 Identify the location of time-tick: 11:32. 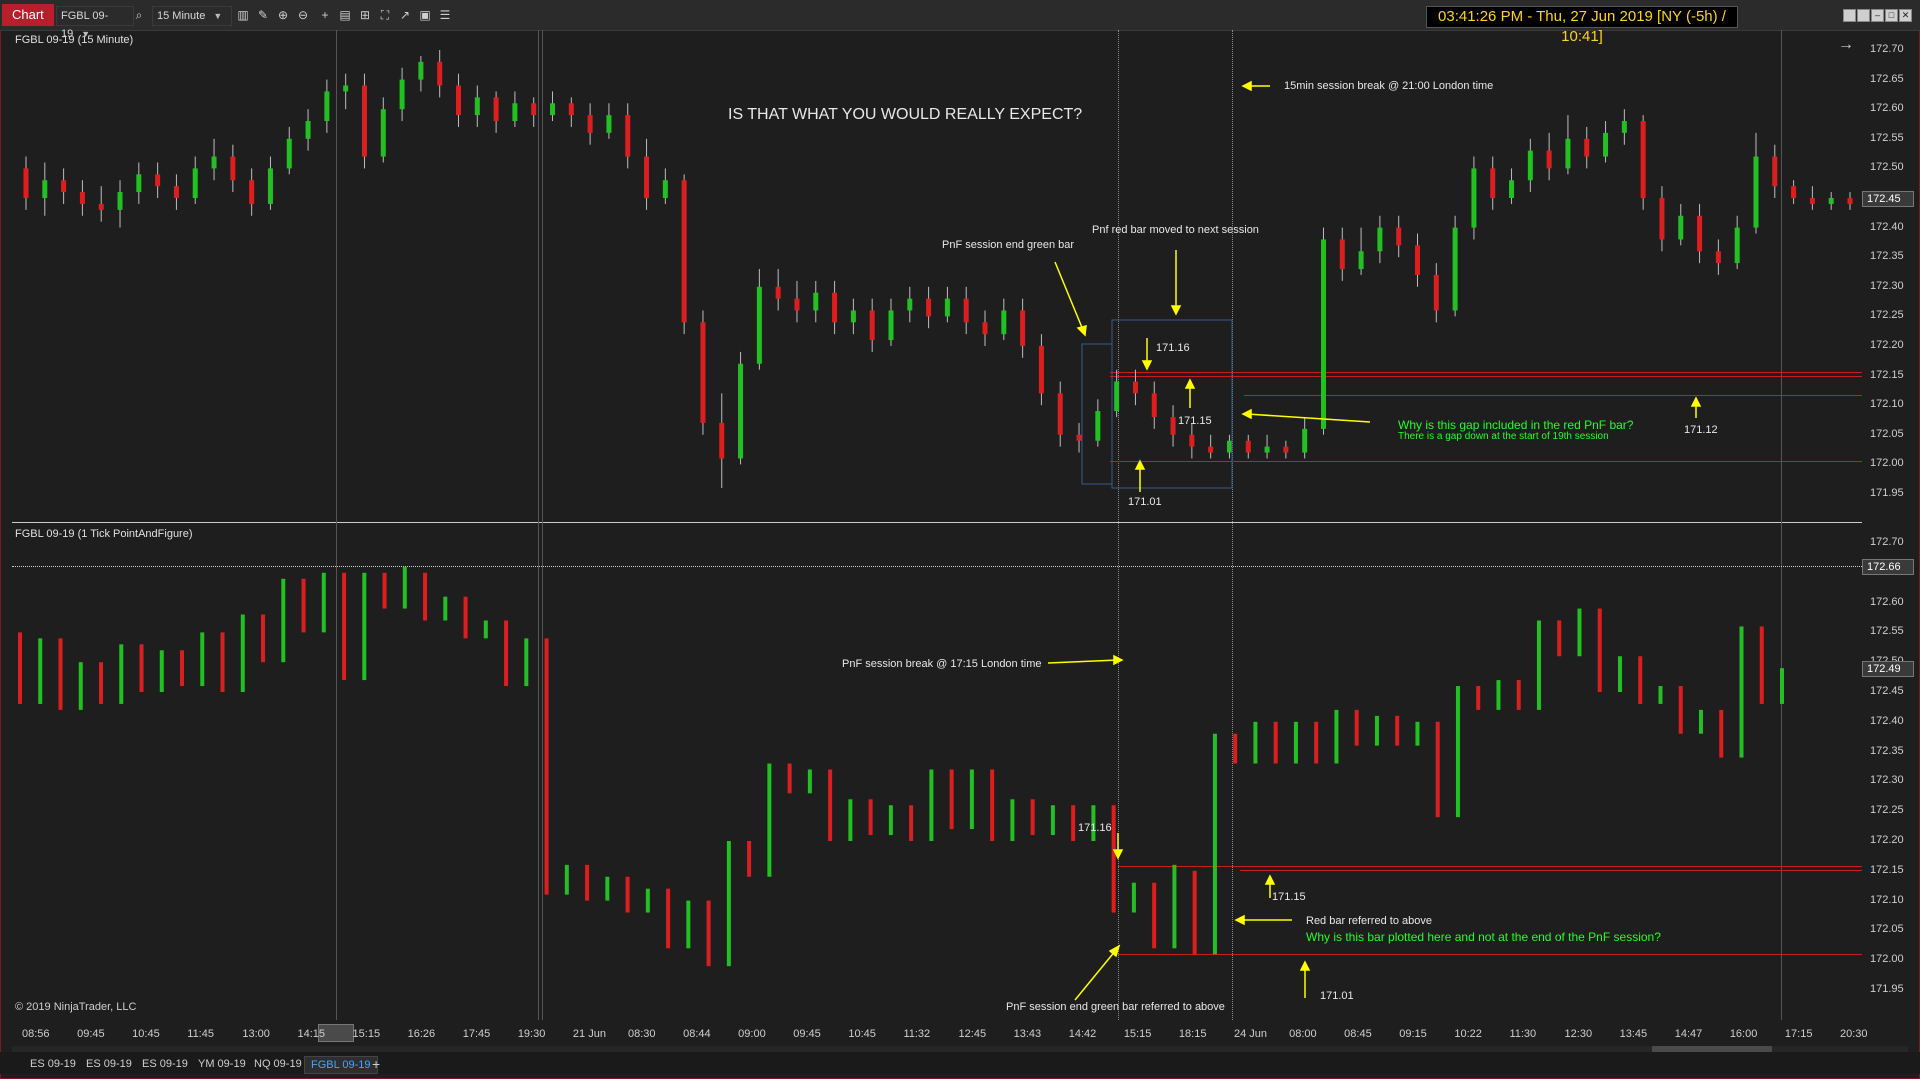
(917, 1034).